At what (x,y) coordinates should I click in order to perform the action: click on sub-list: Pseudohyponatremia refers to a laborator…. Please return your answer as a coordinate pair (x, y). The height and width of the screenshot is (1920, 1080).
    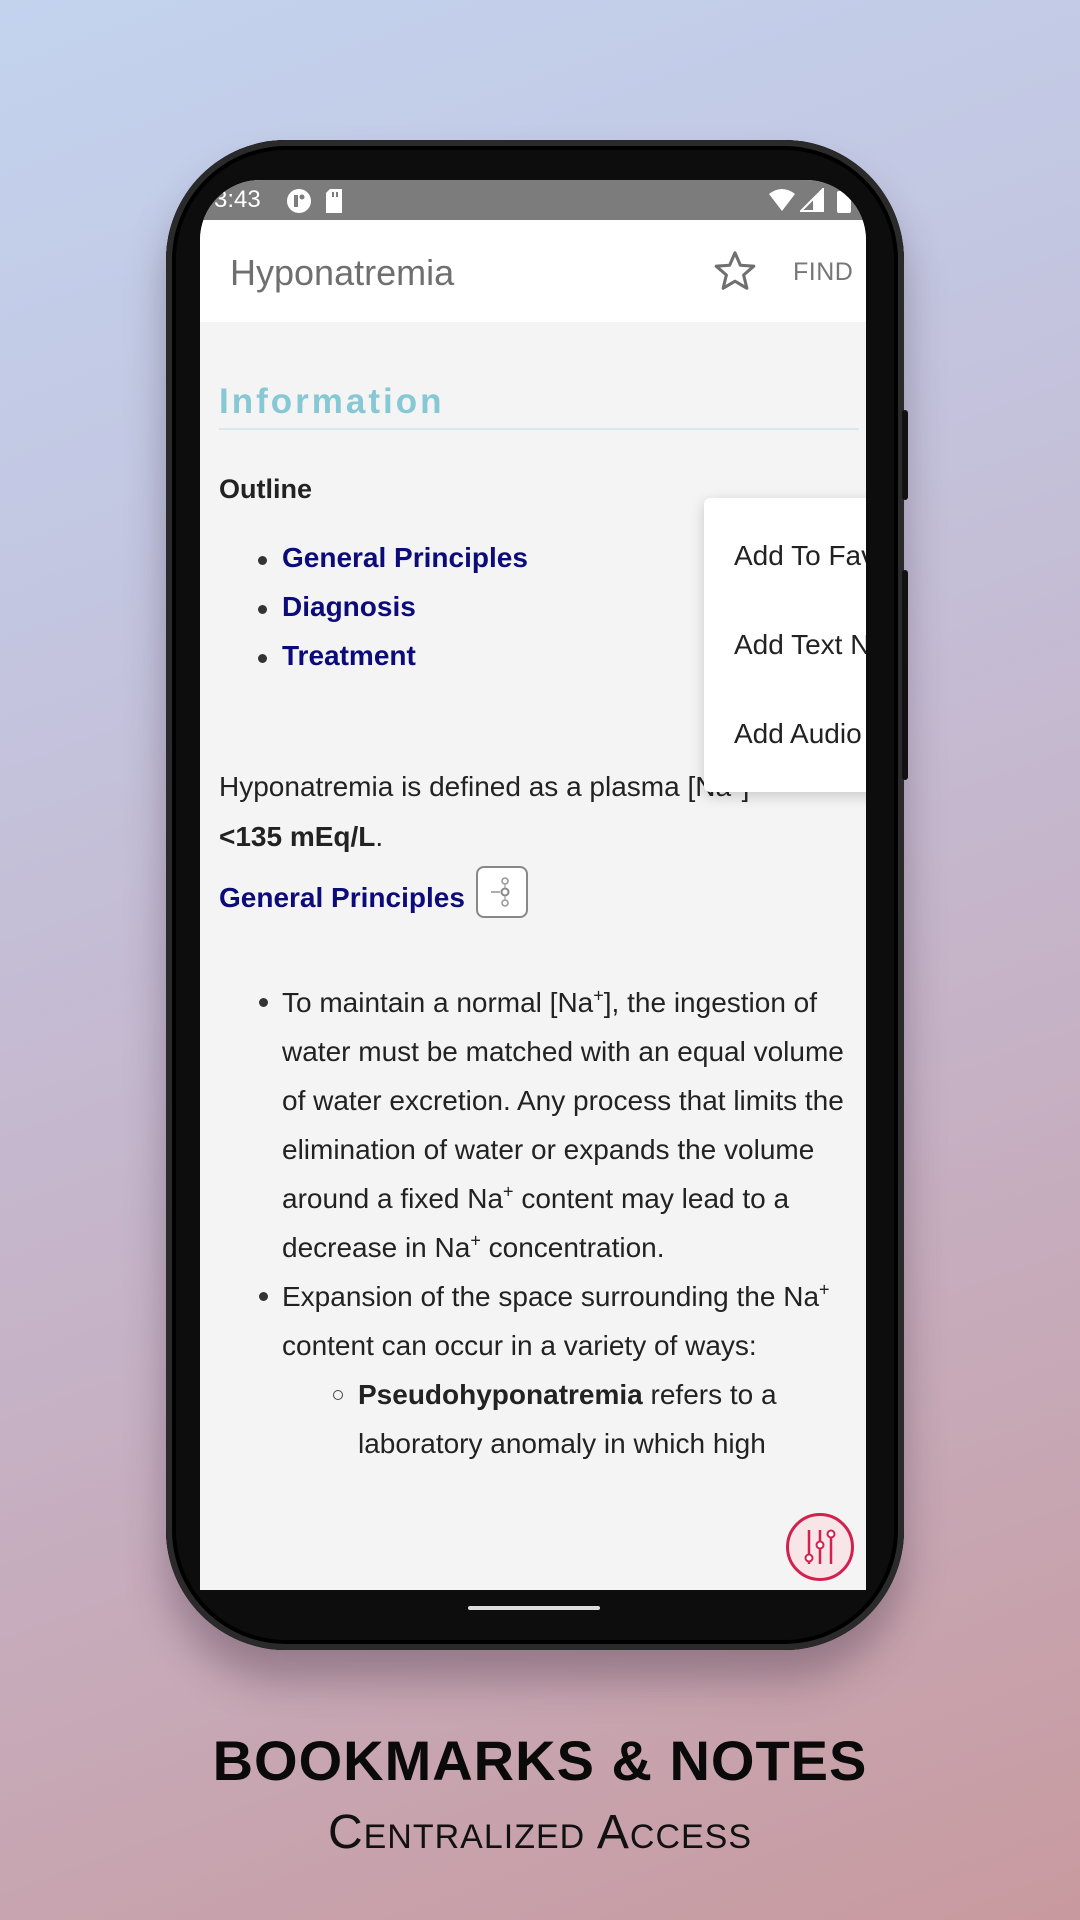
    Looking at the image, I should click on (570, 1419).